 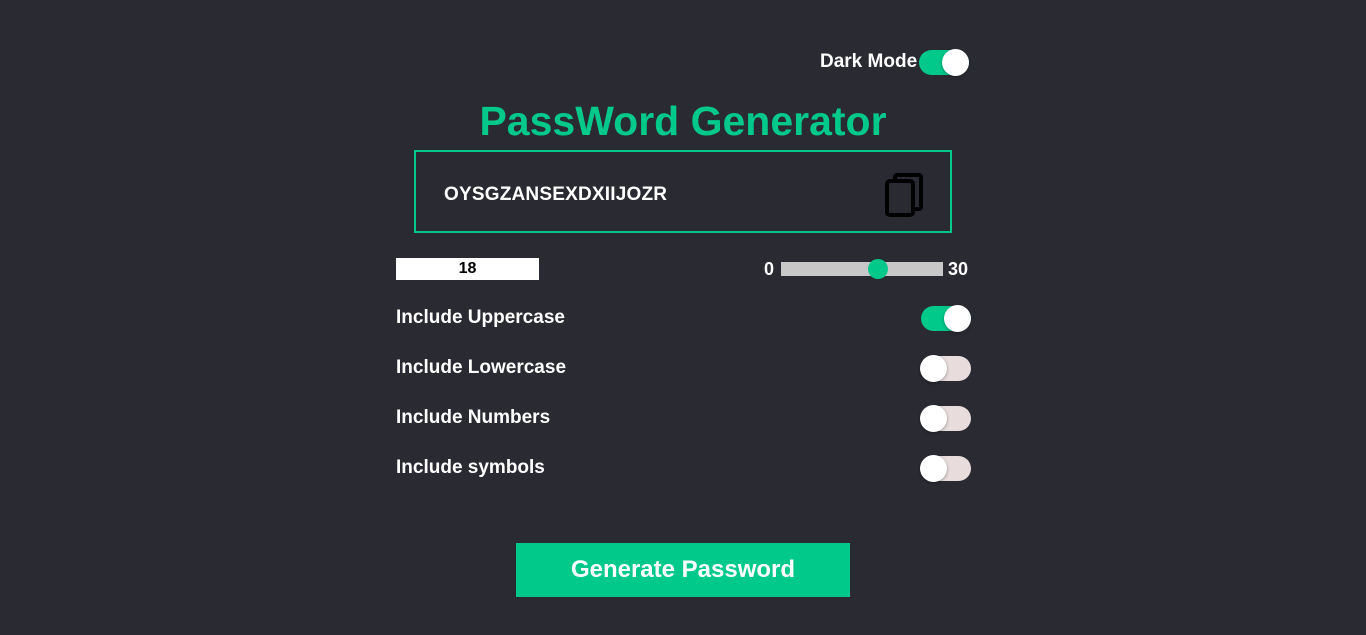 I want to click on uppercase-toggle, so click(x=946, y=318).